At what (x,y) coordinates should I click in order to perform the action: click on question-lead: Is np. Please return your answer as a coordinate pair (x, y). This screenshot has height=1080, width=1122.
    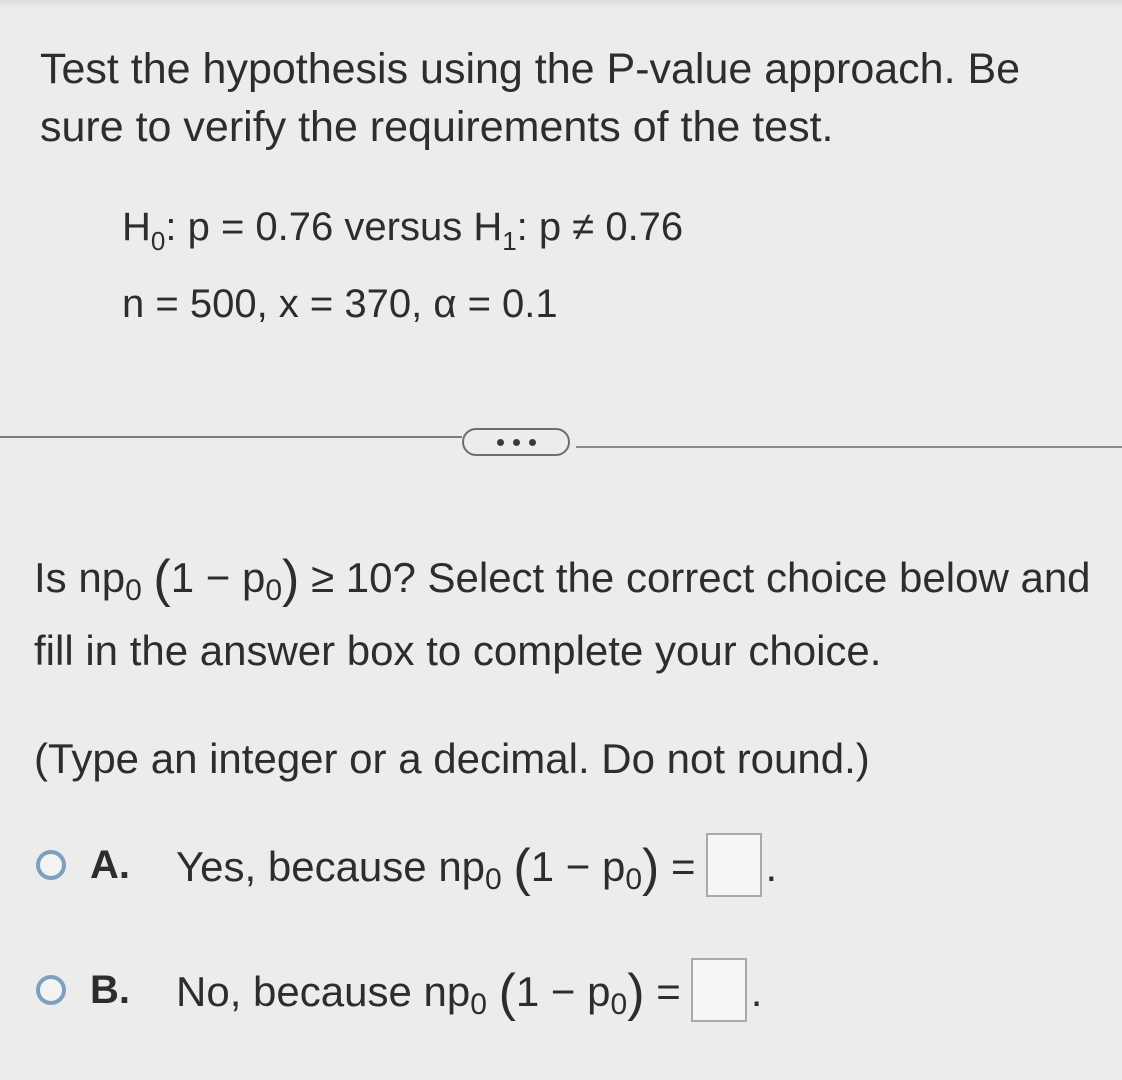
    Looking at the image, I should click on (80, 577).